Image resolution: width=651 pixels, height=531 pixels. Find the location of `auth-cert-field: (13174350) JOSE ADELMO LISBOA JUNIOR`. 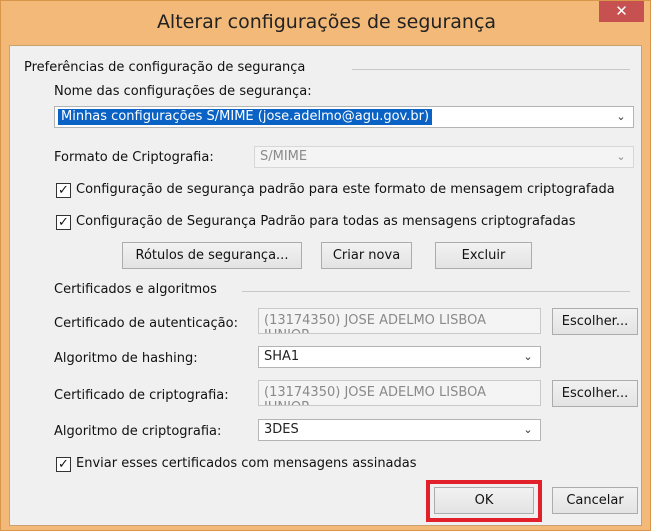

auth-cert-field: (13174350) JOSE ADELMO LISBOA JUNIOR is located at coordinates (399, 321).